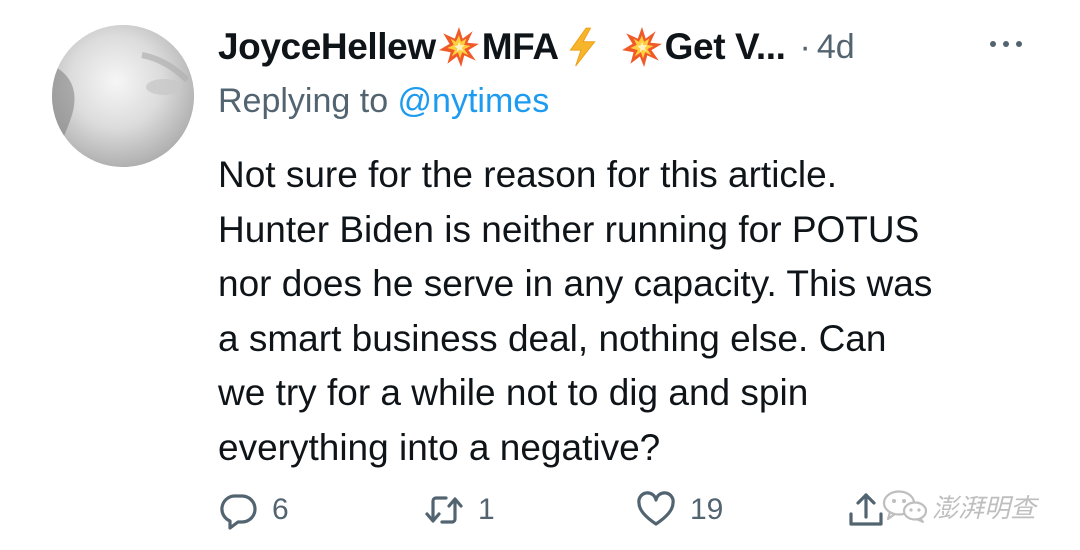 The height and width of the screenshot is (550, 1080). What do you see at coordinates (513, 393) in the screenshot?
I see `tweet-text-line: we try for a while not to dig and spin` at bounding box center [513, 393].